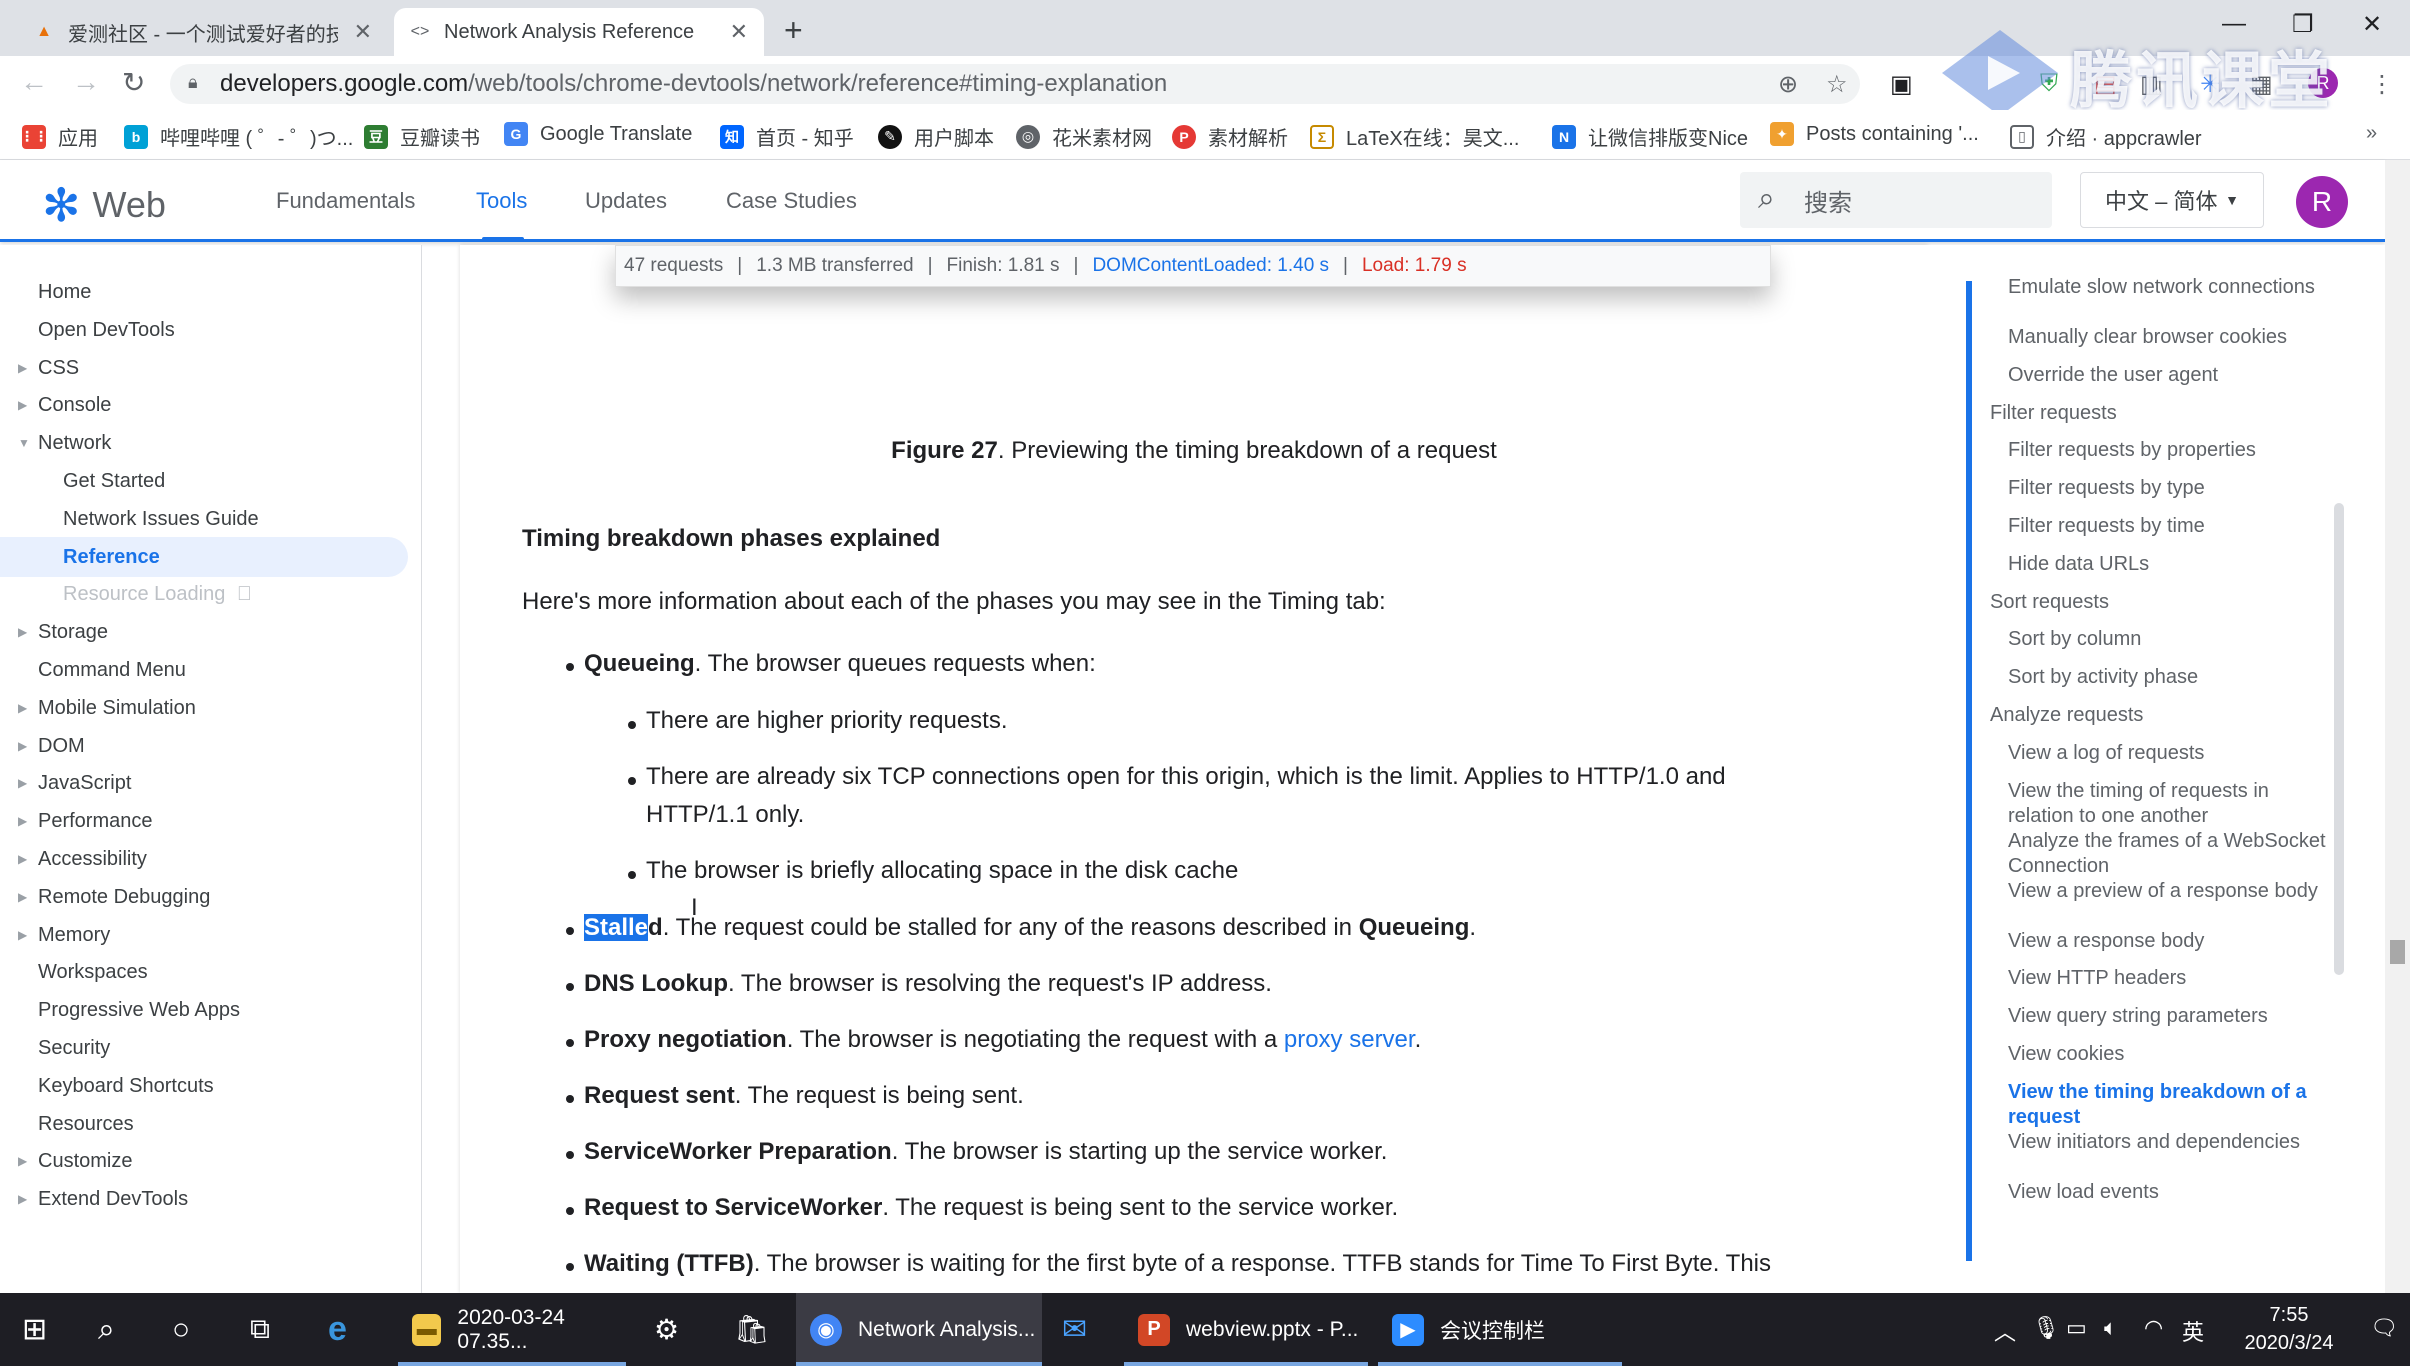 The height and width of the screenshot is (1366, 2410). What do you see at coordinates (260, 1329) in the screenshot?
I see `task-view-icon: ⧉` at bounding box center [260, 1329].